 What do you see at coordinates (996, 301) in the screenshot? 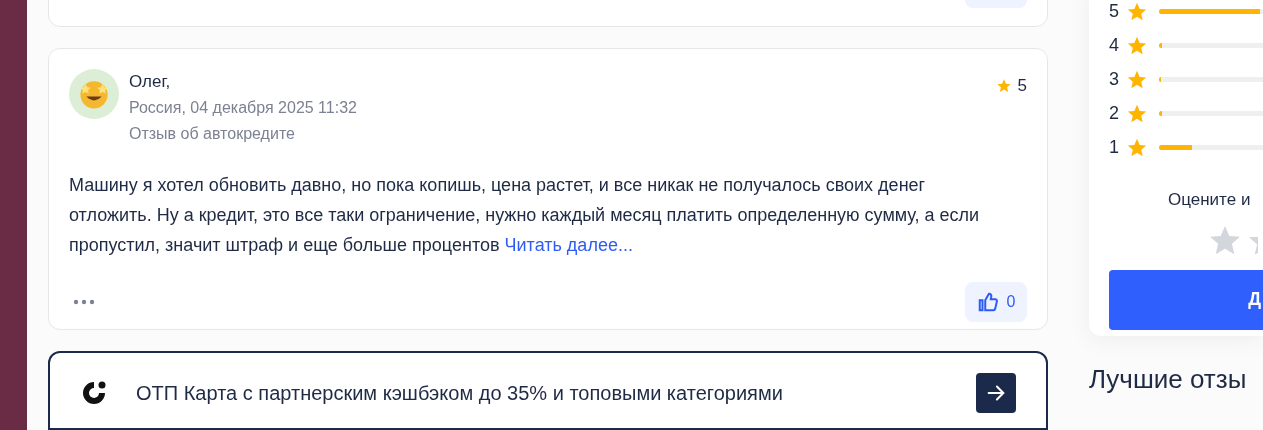
I see `like-button: 0` at bounding box center [996, 301].